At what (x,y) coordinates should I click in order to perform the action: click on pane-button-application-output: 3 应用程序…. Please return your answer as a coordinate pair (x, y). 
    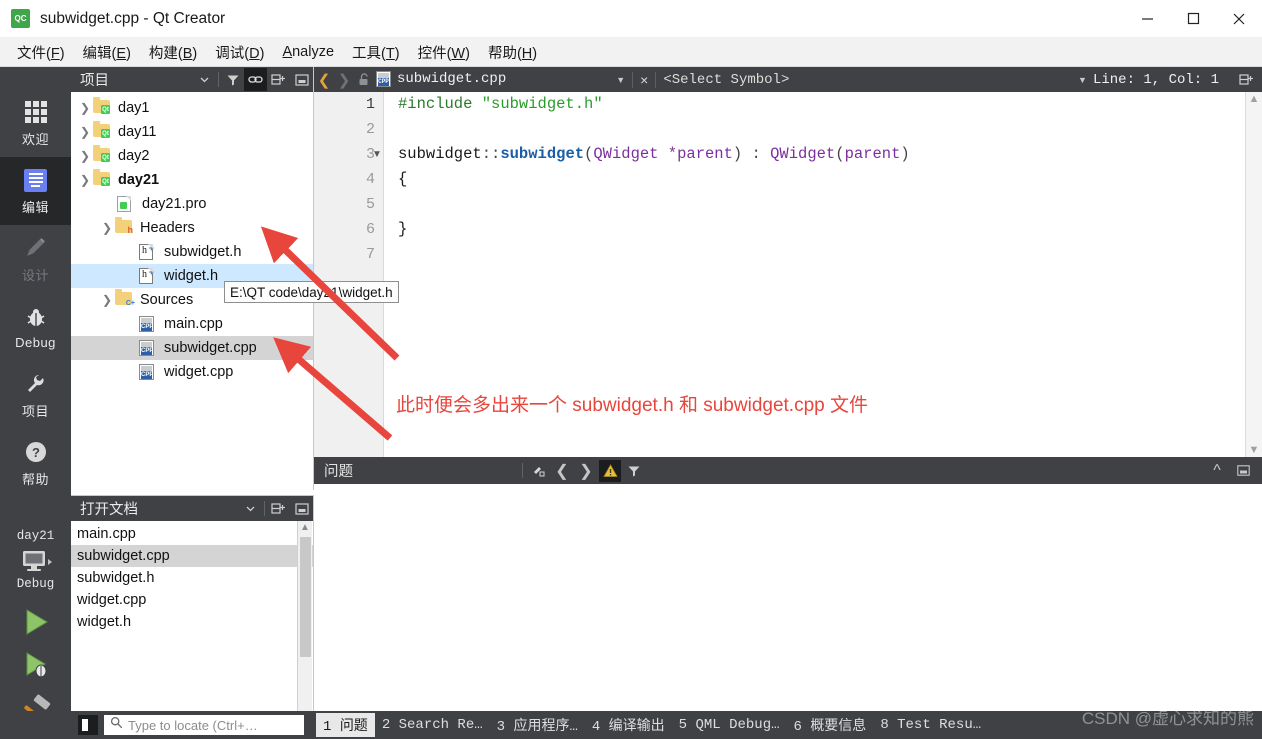
    Looking at the image, I should click on (537, 725).